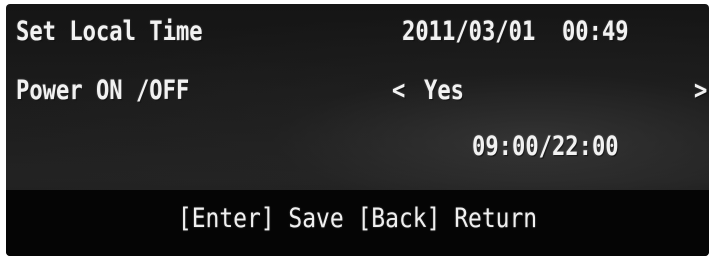 The image size is (715, 260). Describe the element at coordinates (515, 32) in the screenshot. I see `local-time-value: 2011/03/01 00:49` at that location.